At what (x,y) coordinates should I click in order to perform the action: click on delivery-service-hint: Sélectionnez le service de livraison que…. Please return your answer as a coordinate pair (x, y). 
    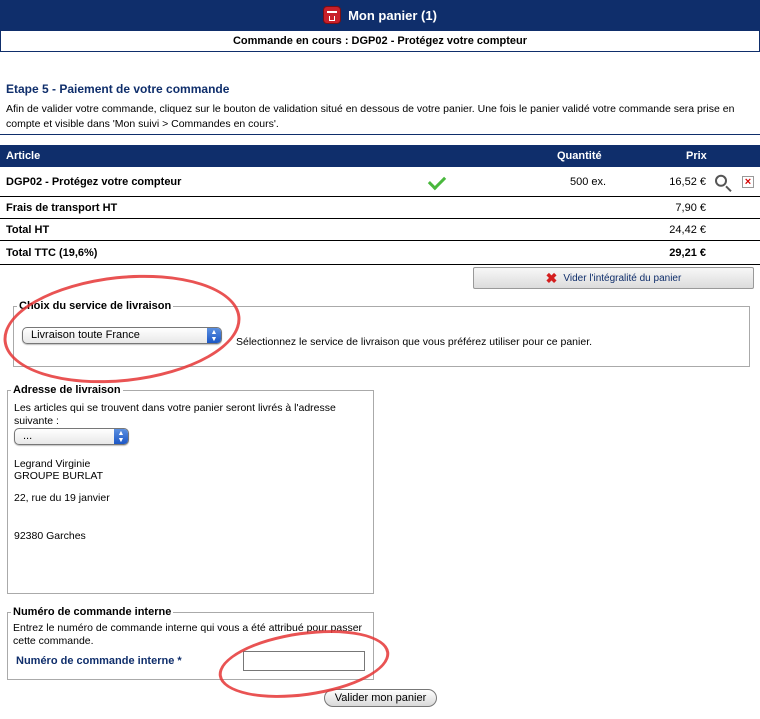
    Looking at the image, I should click on (414, 342).